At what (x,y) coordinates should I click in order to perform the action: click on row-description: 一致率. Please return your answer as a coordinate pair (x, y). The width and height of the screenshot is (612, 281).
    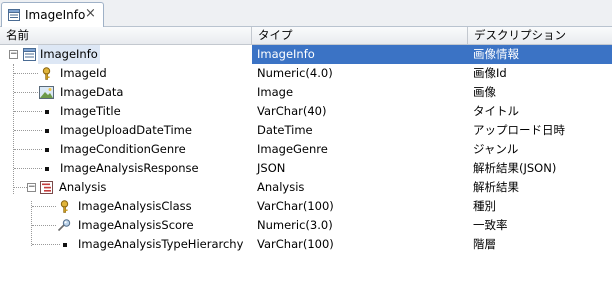
    Looking at the image, I should click on (540, 225).